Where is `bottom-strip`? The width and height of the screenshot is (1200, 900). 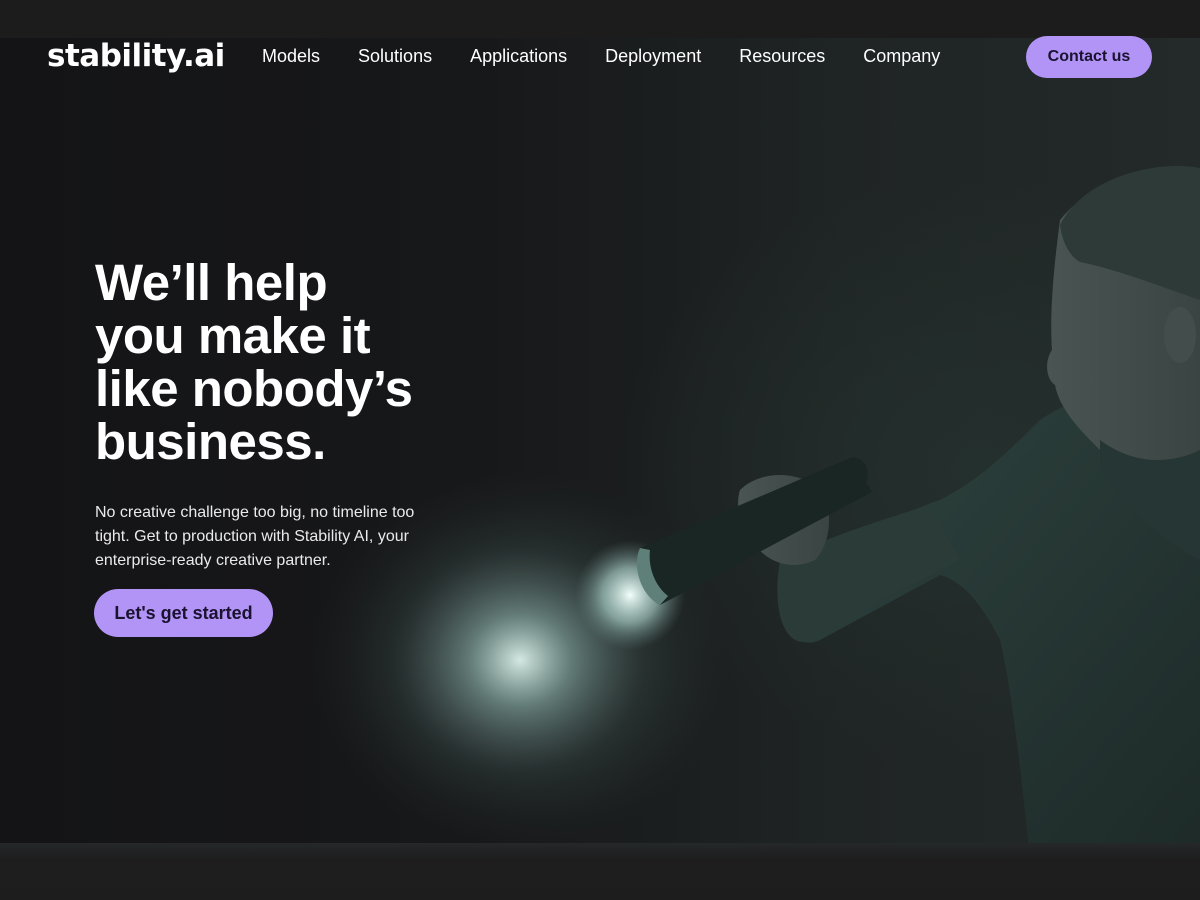
bottom-strip is located at coordinates (600, 871).